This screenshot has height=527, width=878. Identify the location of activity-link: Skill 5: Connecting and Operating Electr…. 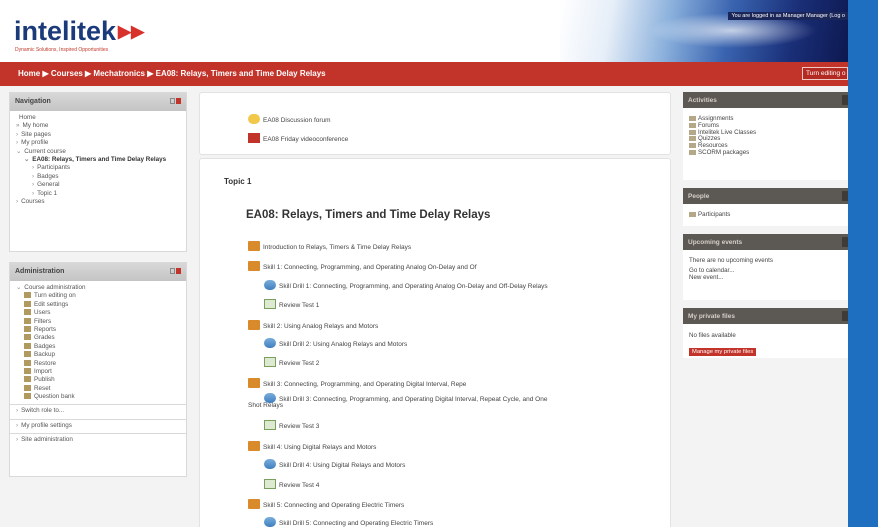
(326, 504).